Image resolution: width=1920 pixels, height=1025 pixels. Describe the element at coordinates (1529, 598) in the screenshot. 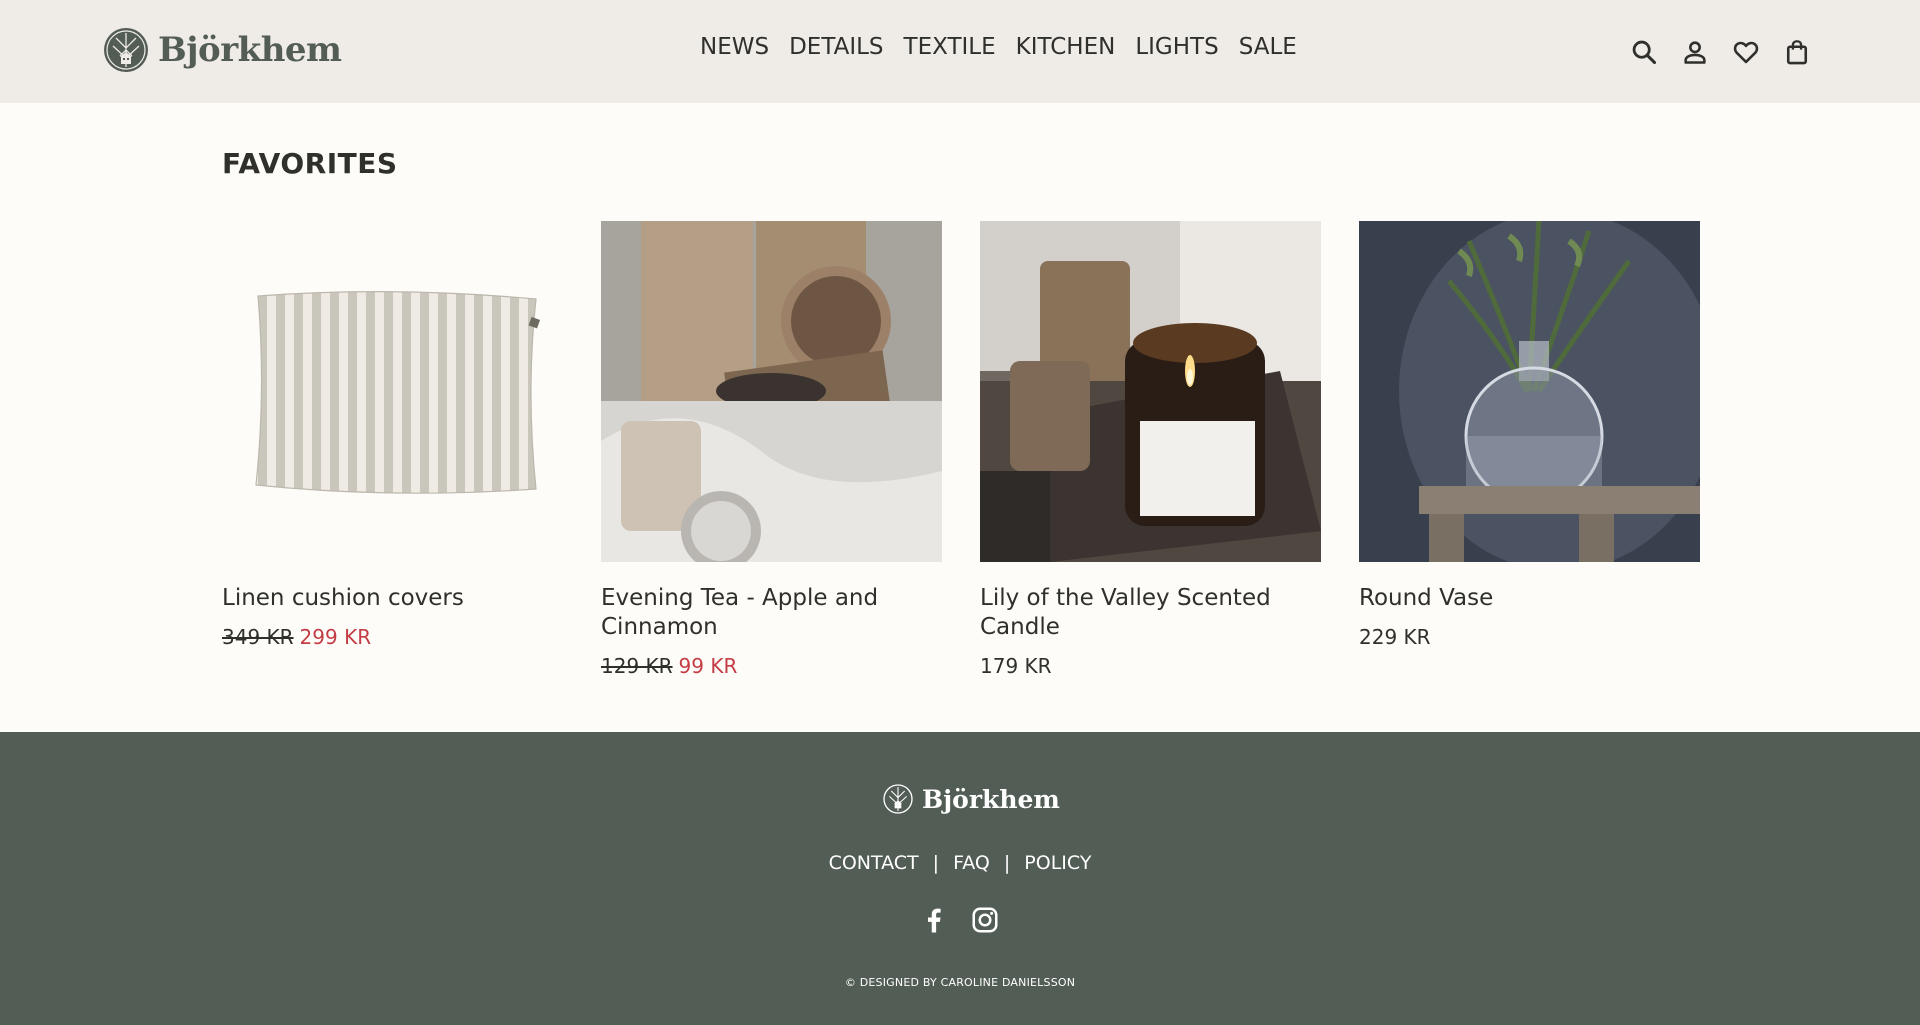

I see `product-name: Round Vase` at that location.